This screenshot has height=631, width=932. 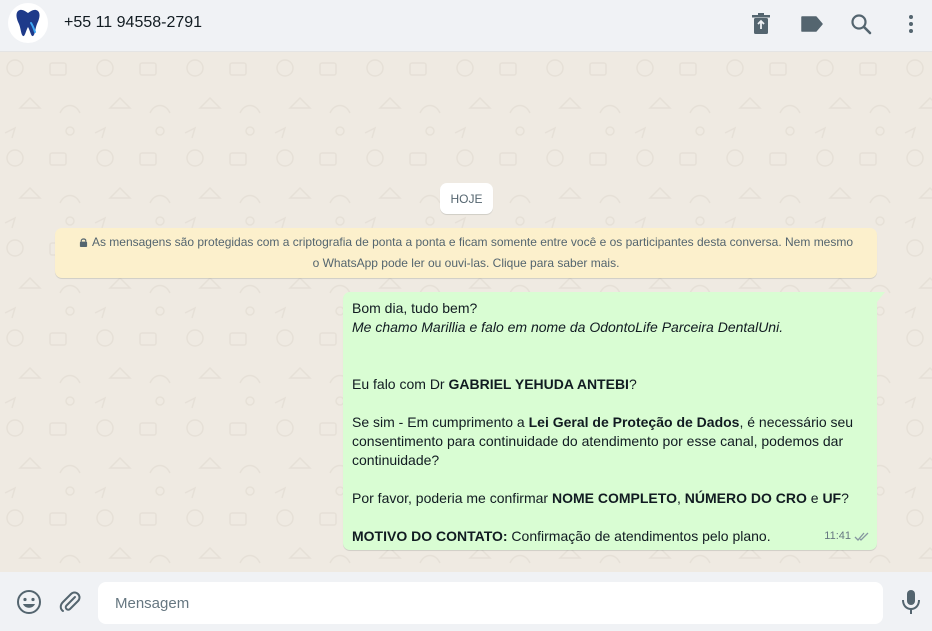 What do you see at coordinates (415, 308) in the screenshot?
I see `message-greeting: Bom dia, tudo bem?` at bounding box center [415, 308].